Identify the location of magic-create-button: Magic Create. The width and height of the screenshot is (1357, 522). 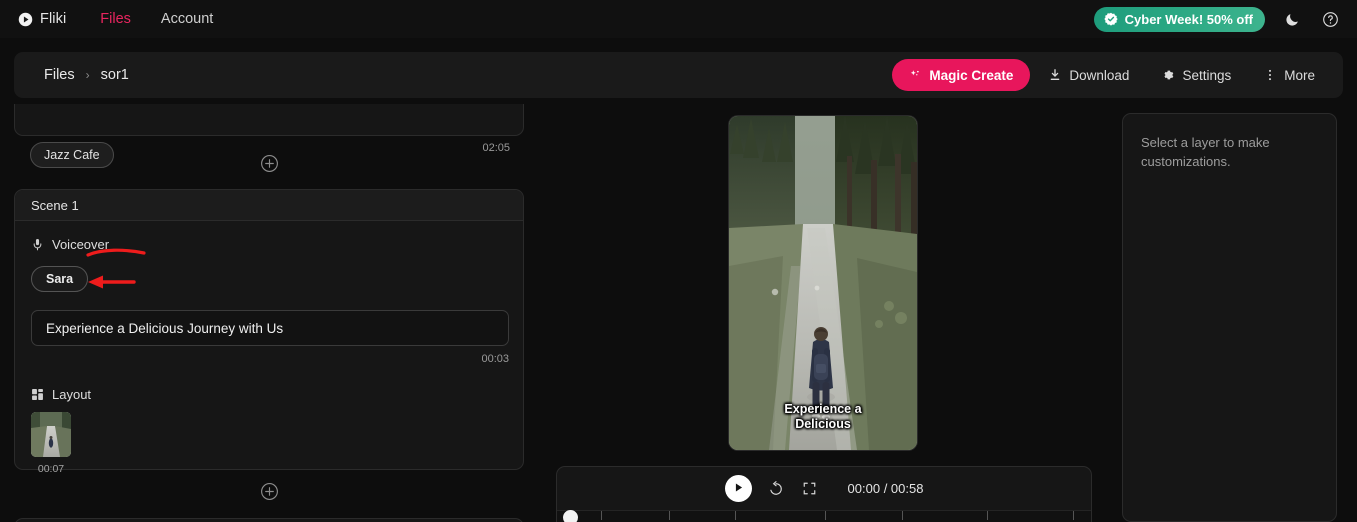
(961, 75).